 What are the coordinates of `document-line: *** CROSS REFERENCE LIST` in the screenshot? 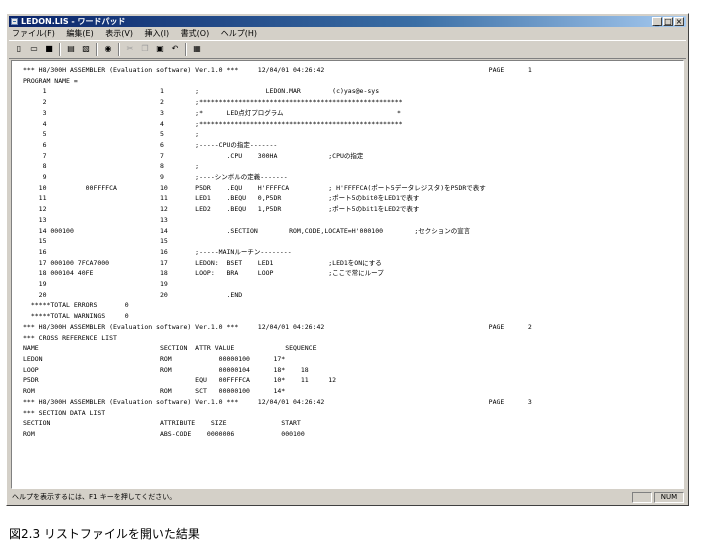 It's located at (70, 337).